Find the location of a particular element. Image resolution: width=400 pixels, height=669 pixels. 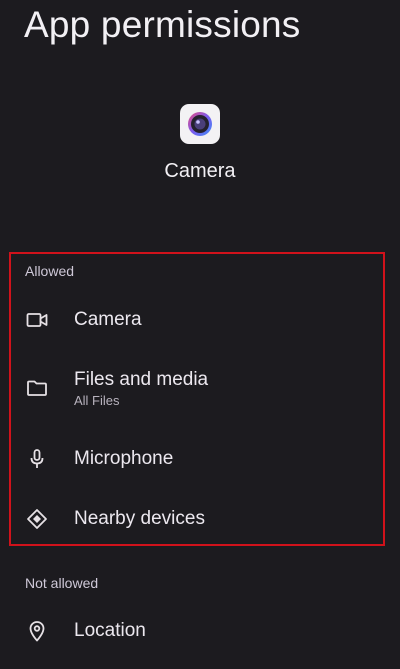

permission-item-microphone: Microphone is located at coordinates (200, 459).